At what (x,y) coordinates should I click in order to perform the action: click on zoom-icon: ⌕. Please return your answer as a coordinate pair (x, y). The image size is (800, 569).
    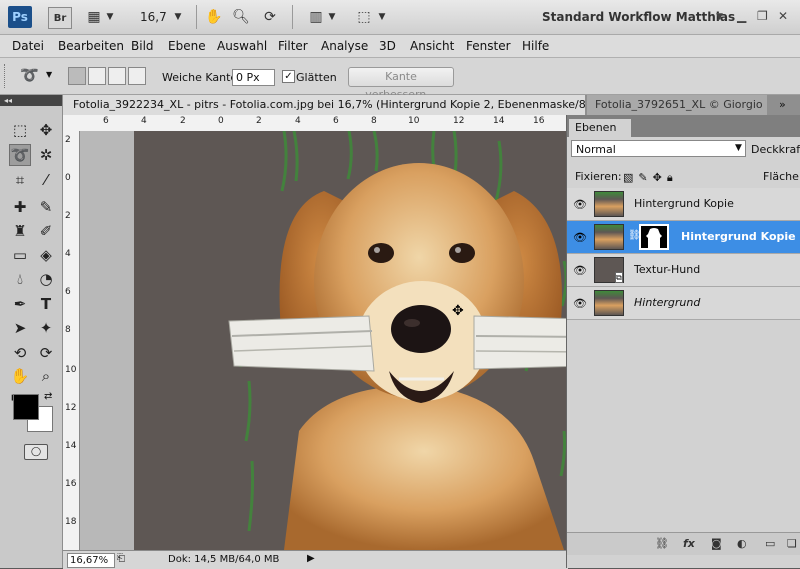
    Looking at the image, I should click on (46, 376).